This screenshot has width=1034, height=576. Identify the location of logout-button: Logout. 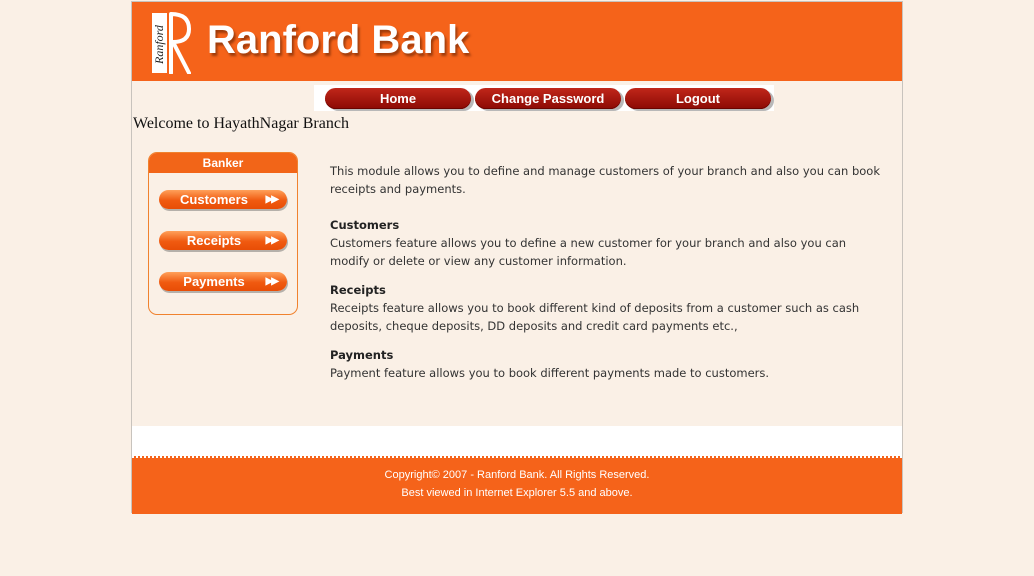
(698, 98).